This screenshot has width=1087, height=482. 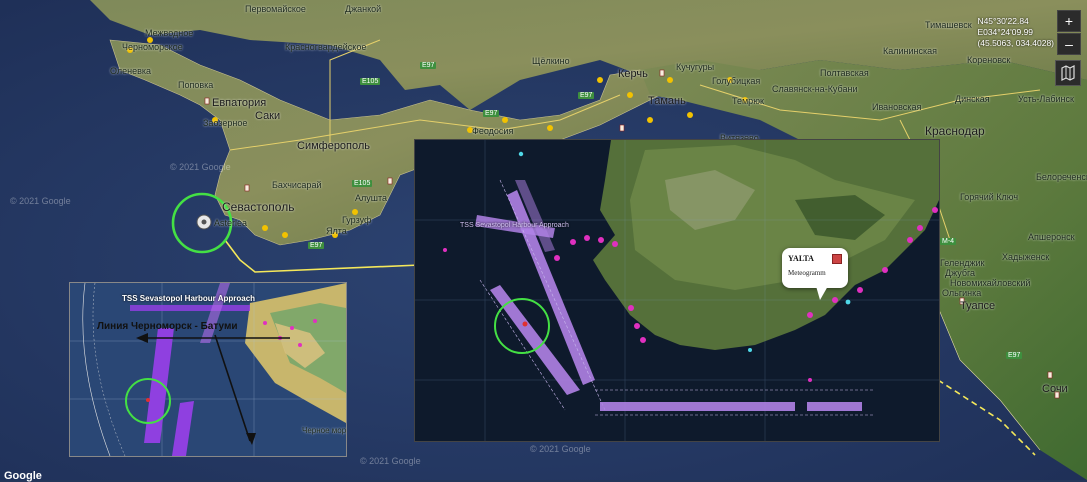 What do you see at coordinates (801, 258) in the screenshot?
I see `popup-title: YALTA` at bounding box center [801, 258].